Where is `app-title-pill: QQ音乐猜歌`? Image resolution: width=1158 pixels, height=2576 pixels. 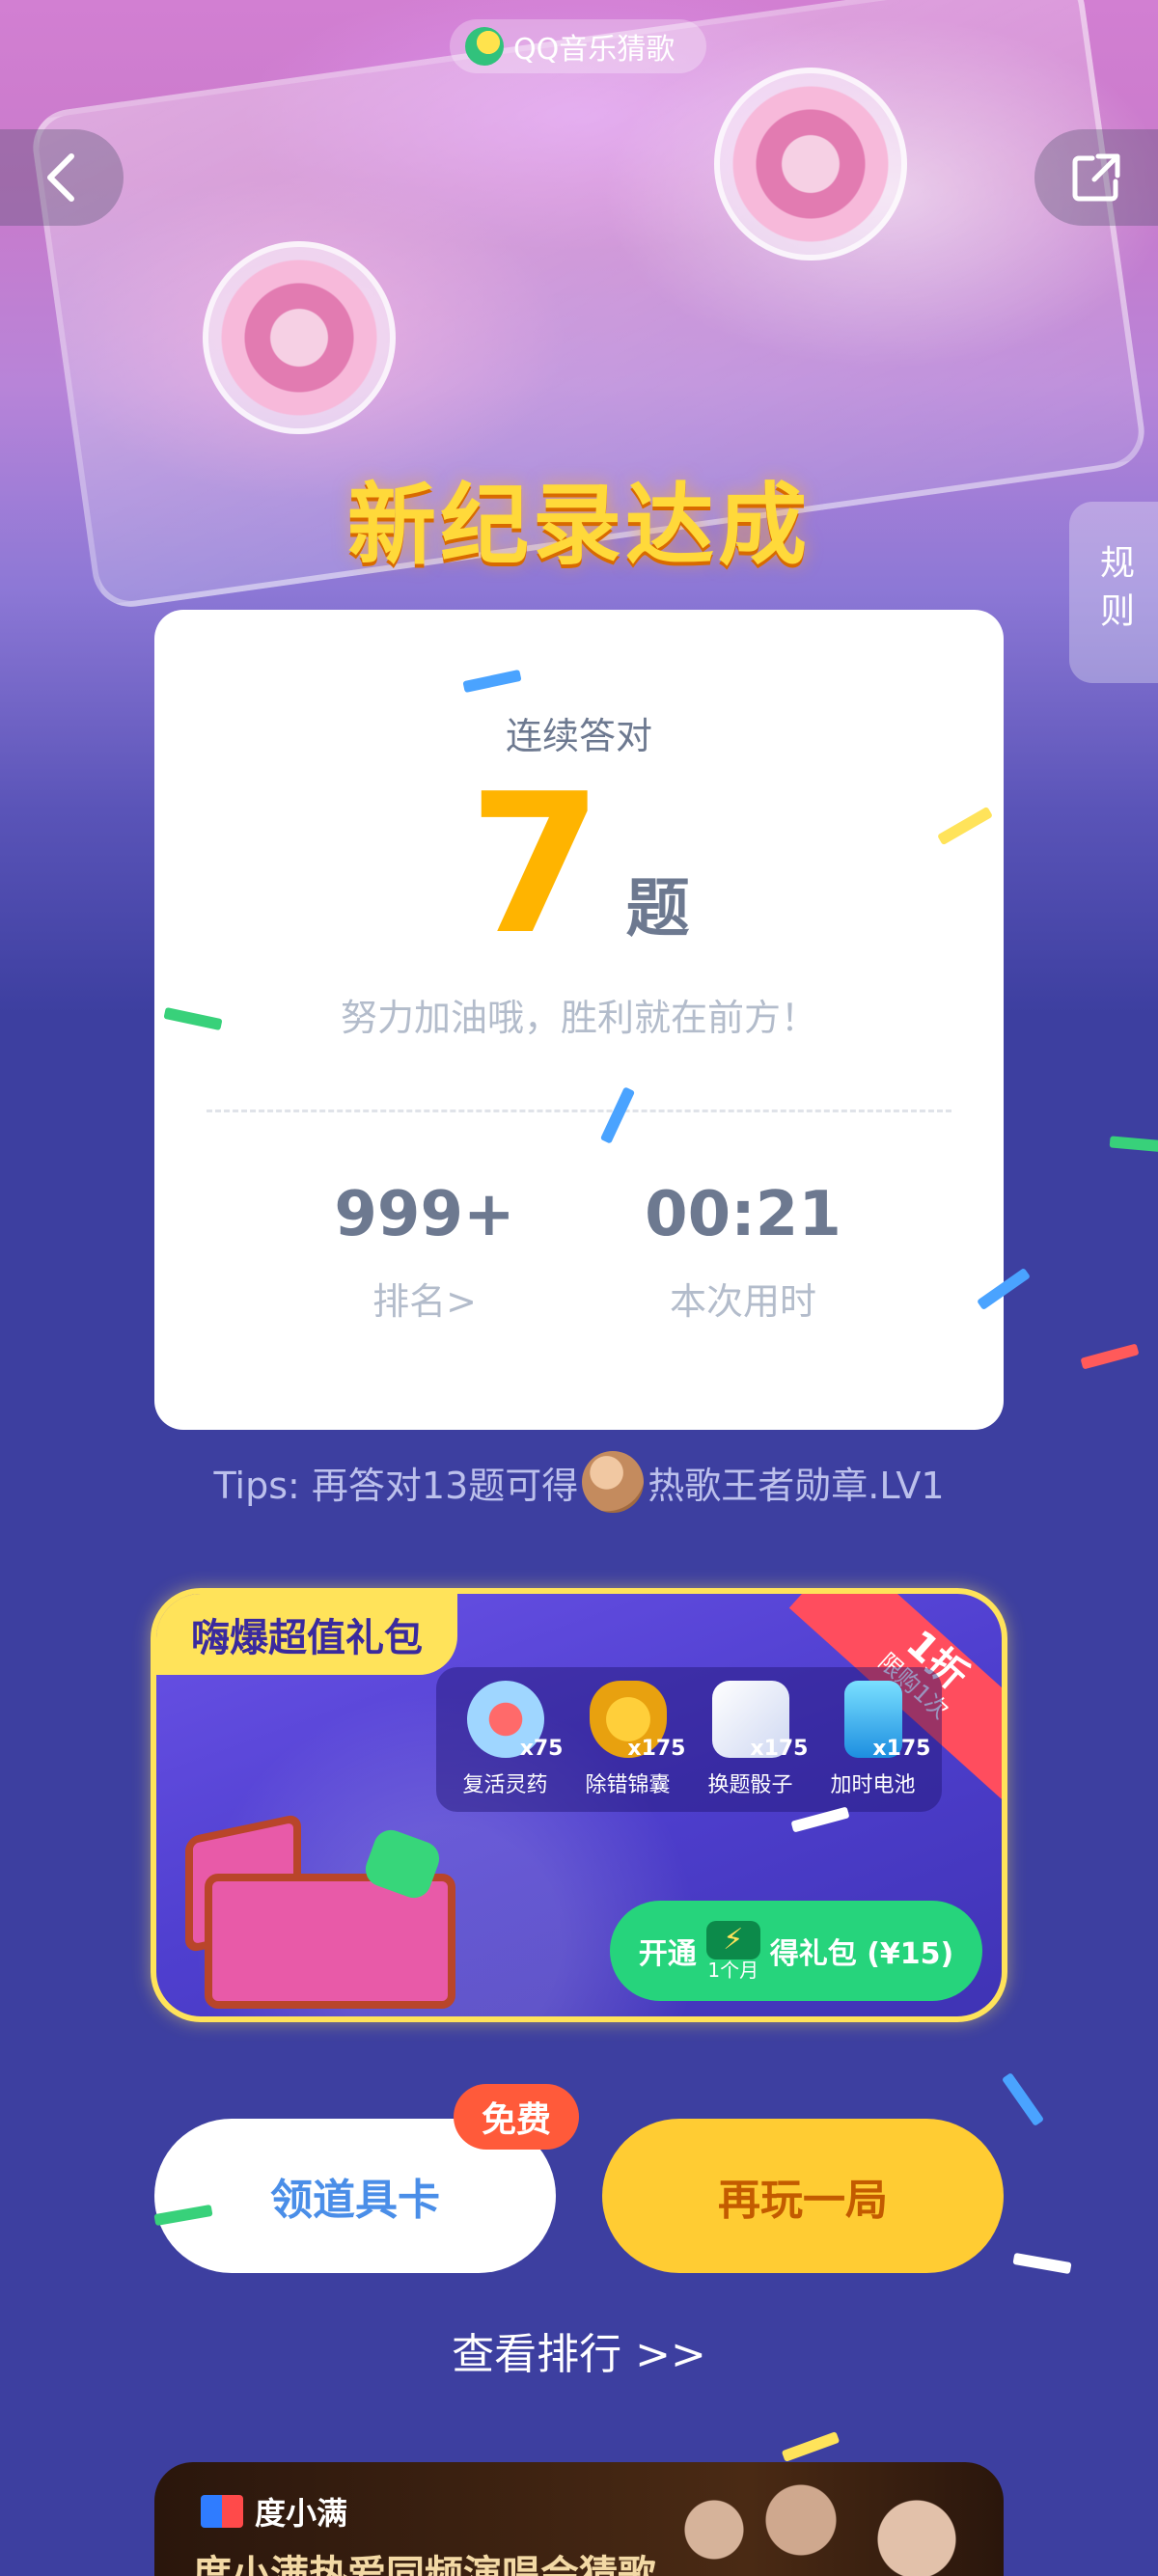 app-title-pill: QQ音乐猜歌 is located at coordinates (578, 46).